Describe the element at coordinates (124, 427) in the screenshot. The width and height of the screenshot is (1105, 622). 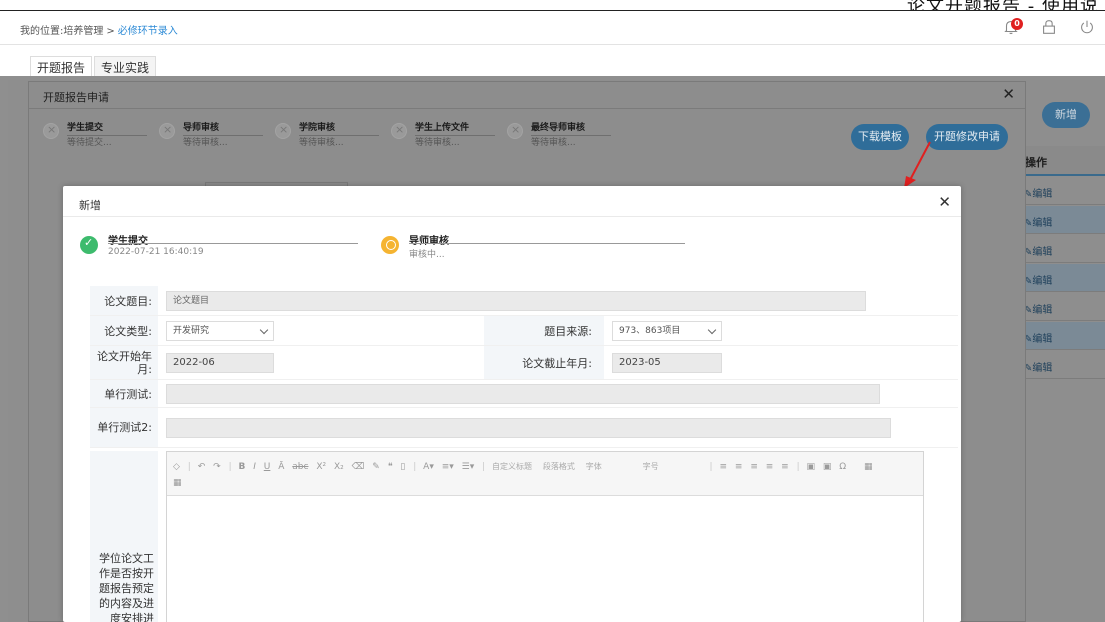
I see `field-label: 单行测试2:` at that location.